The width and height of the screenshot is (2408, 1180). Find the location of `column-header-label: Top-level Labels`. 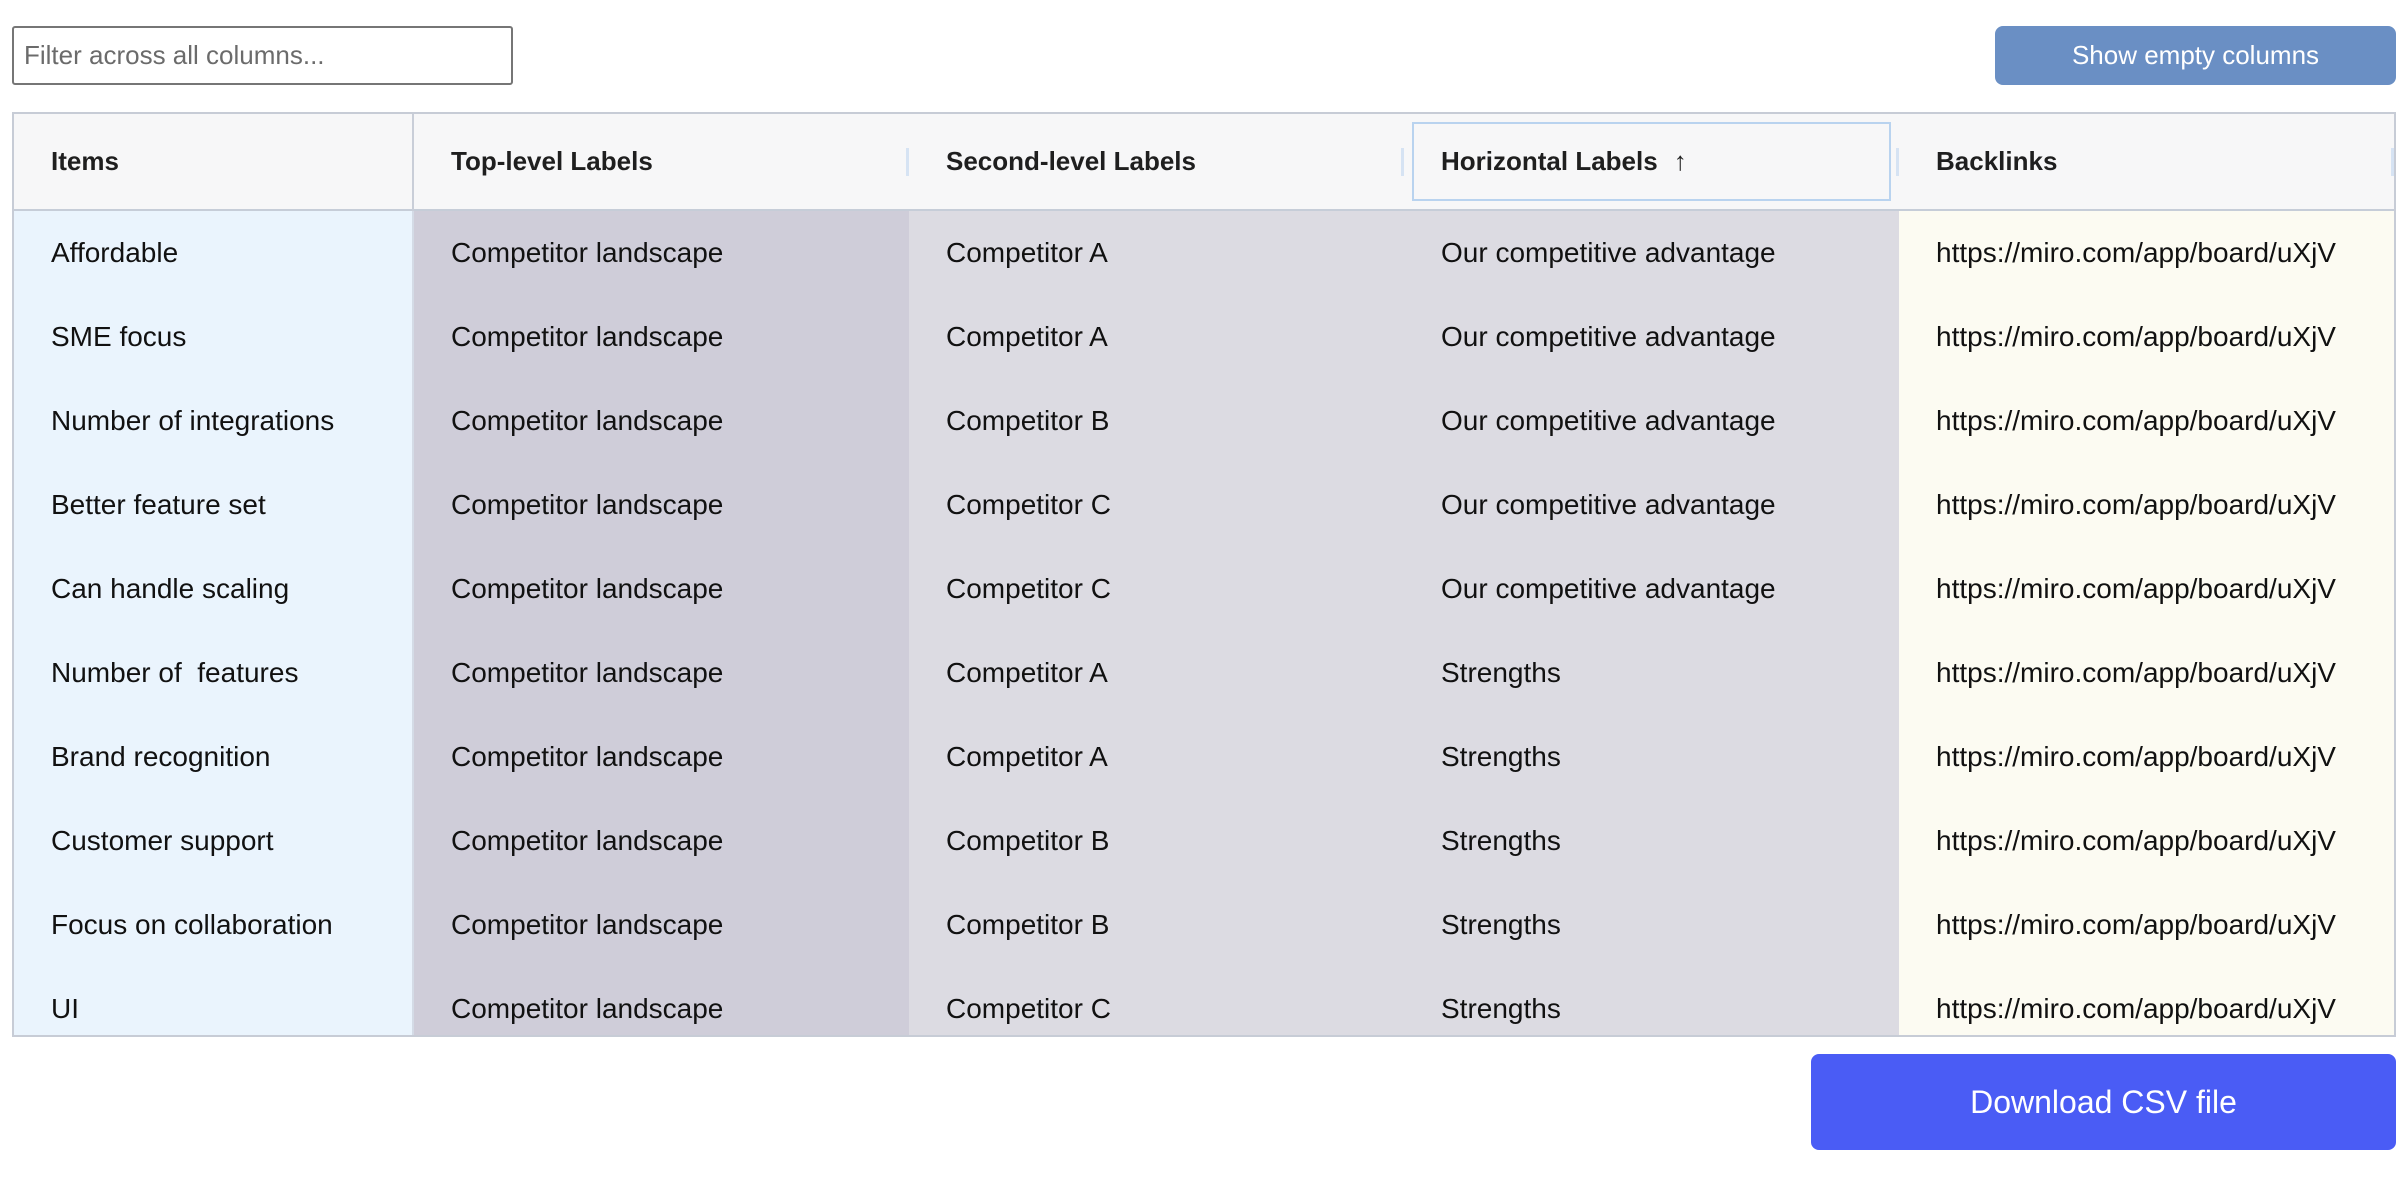

column-header-label: Top-level Labels is located at coordinates (552, 161).